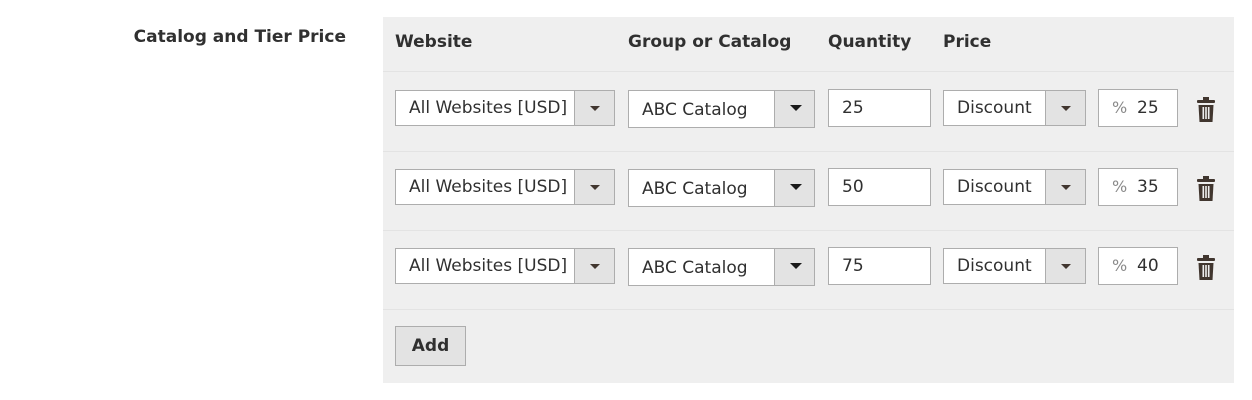  Describe the element at coordinates (1148, 187) in the screenshot. I see `price-value: 35` at that location.